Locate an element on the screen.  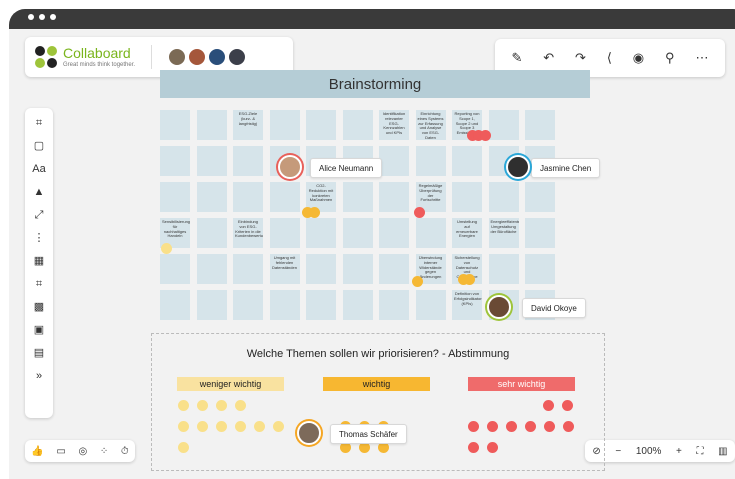
more-icon: ⋯ is located at coordinates (701, 58).